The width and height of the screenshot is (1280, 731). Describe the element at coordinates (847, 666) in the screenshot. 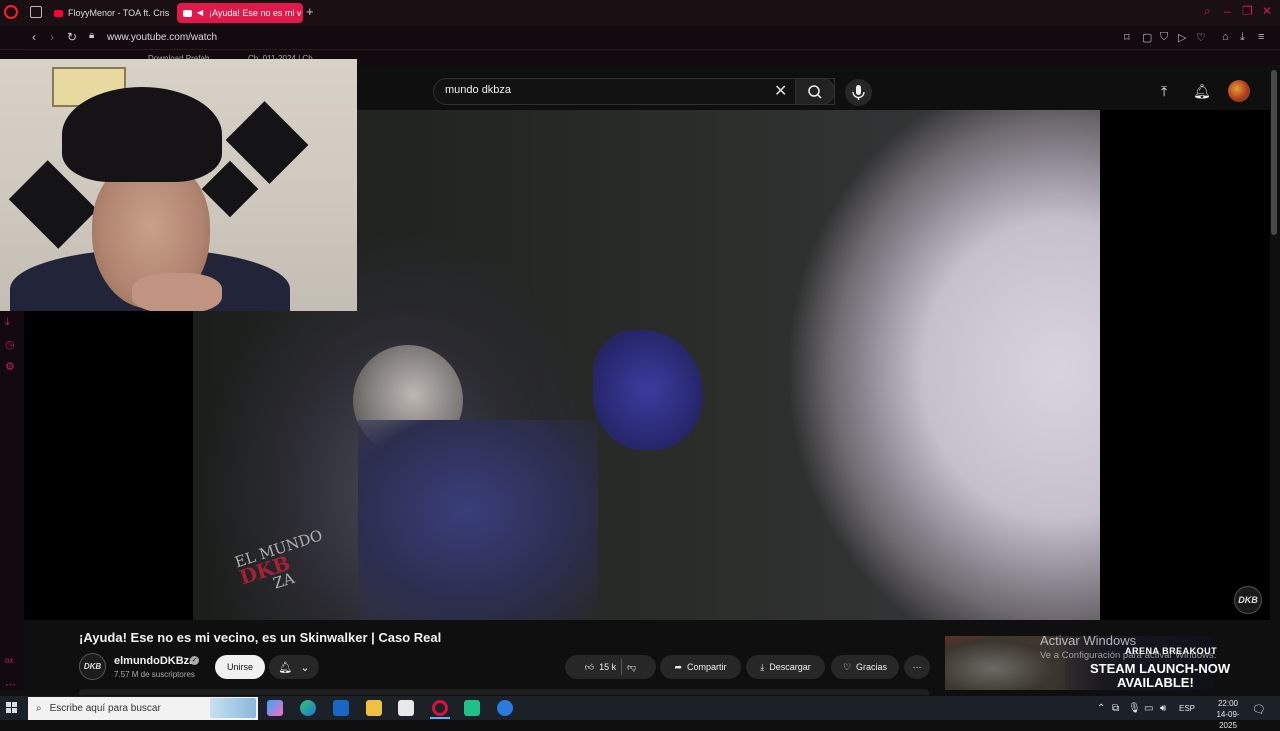

I see `heart-dollar-icon: ♡` at that location.